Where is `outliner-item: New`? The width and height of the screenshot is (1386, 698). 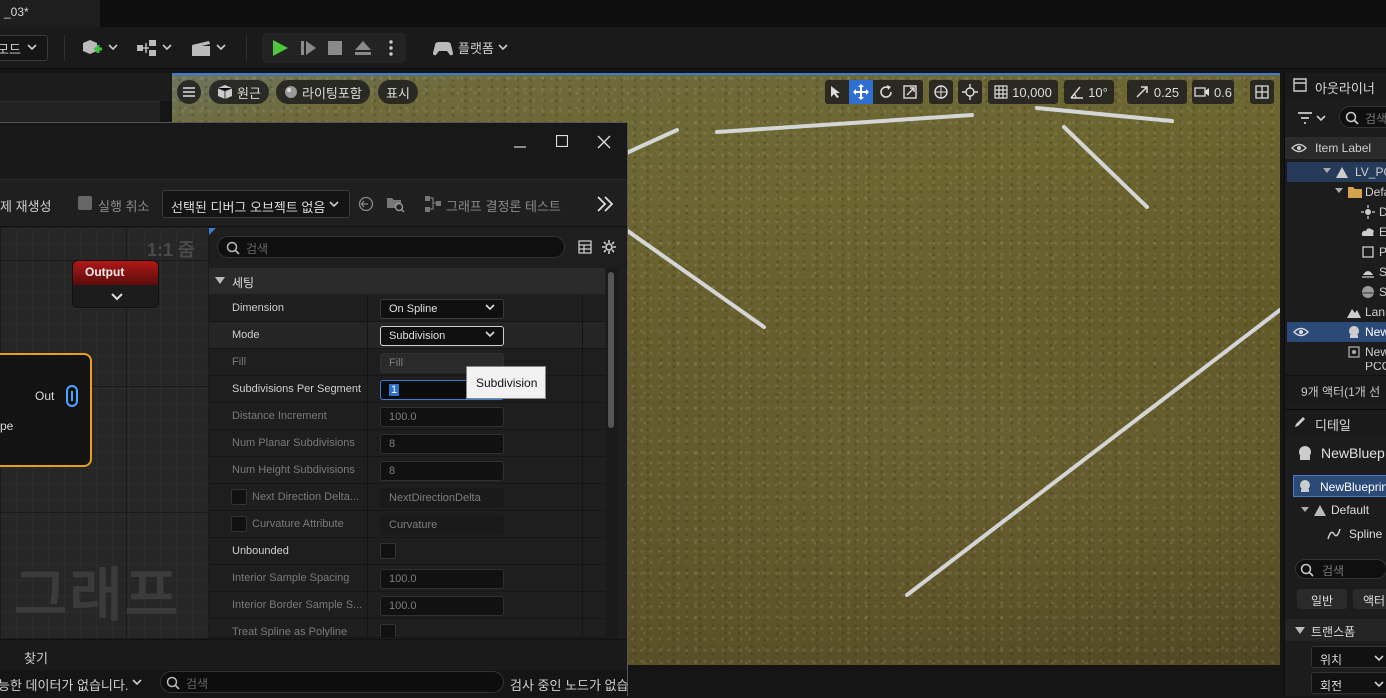 outliner-item: New is located at coordinates (1336, 352).